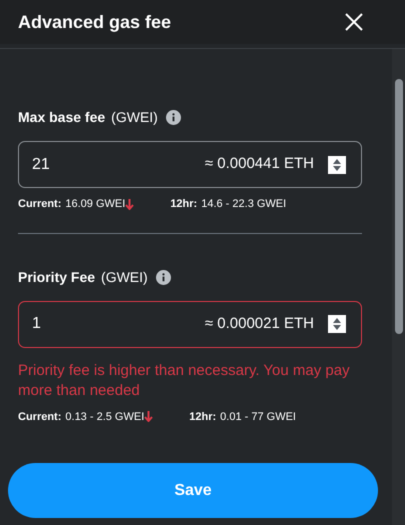  What do you see at coordinates (243, 204) in the screenshot?
I see `stat-value: 14.6 - 22.3 GWEI` at bounding box center [243, 204].